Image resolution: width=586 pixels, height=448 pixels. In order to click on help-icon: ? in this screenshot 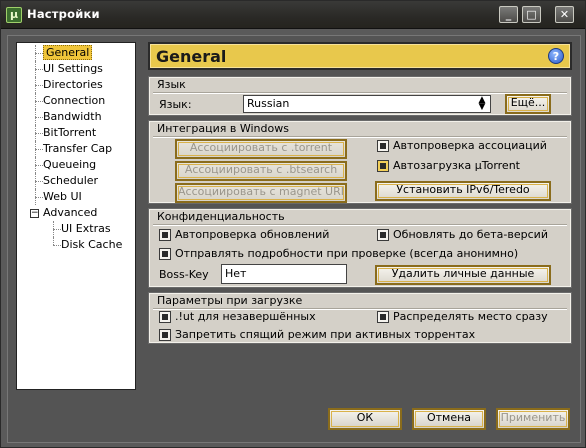, I will do `click(556, 56)`.